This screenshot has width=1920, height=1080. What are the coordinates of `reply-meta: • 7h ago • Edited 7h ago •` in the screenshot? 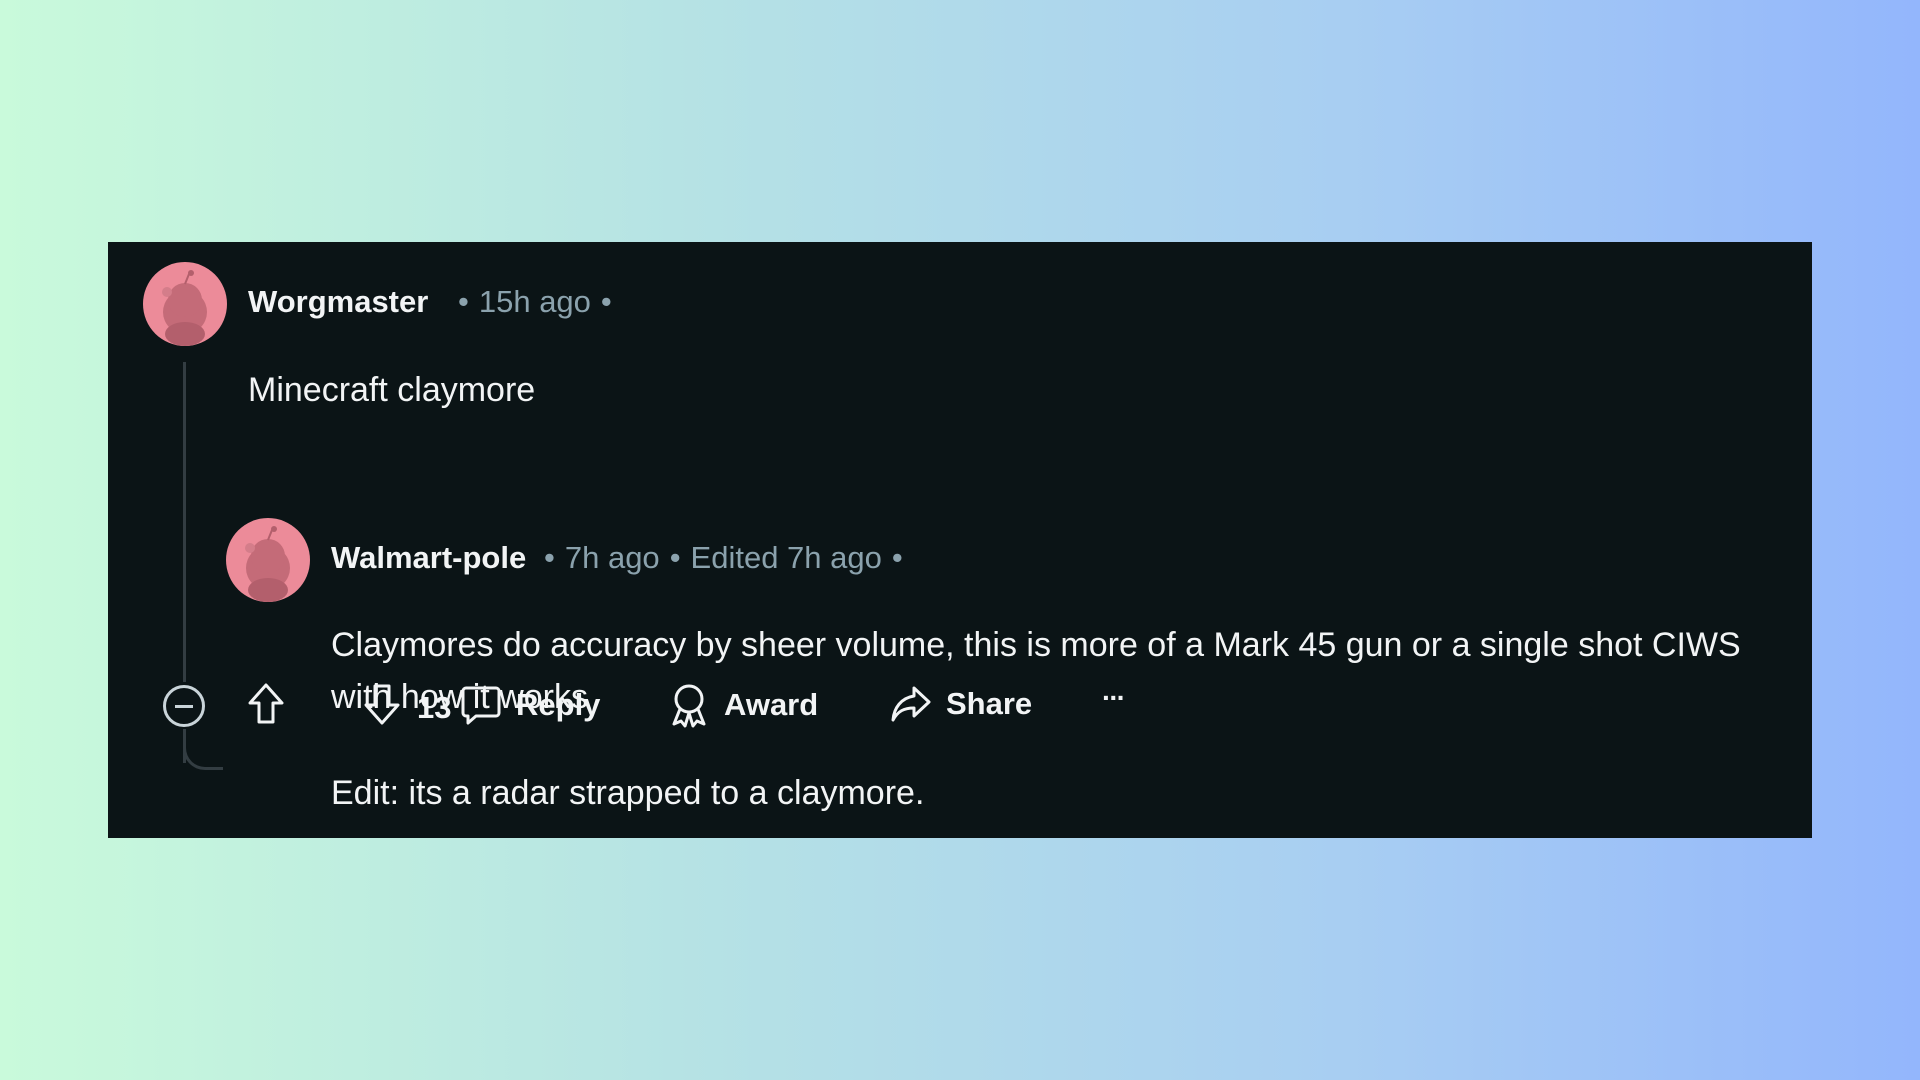 It's located at (723, 558).